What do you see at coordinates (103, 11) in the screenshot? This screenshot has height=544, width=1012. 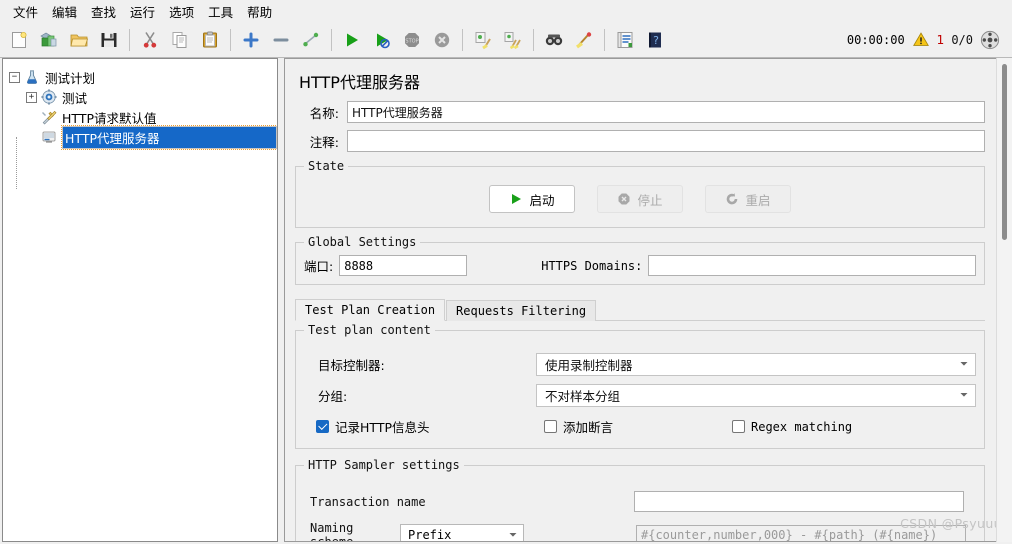 I see `menu-search: 查找` at bounding box center [103, 11].